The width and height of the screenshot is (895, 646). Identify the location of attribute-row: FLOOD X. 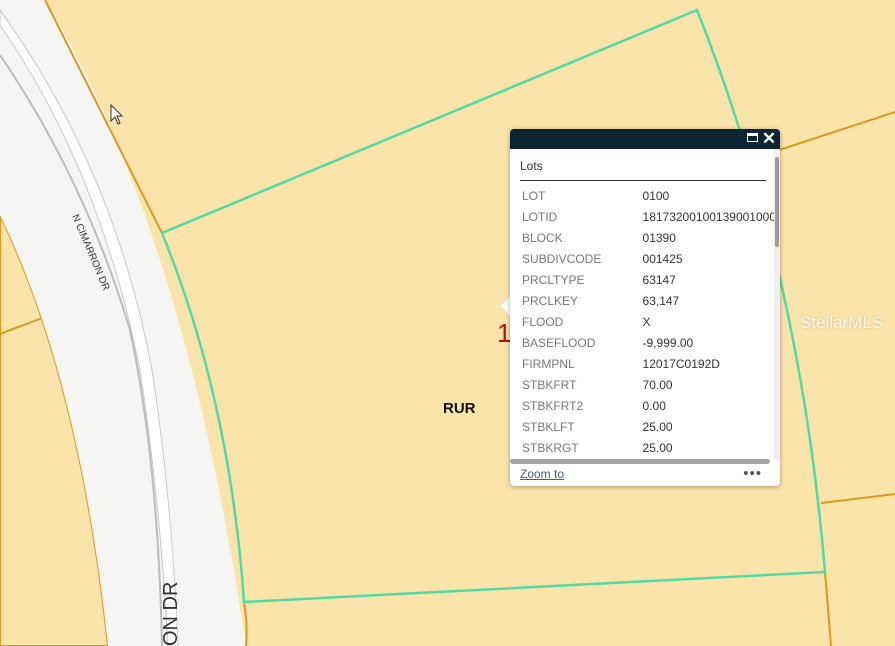
(649, 321).